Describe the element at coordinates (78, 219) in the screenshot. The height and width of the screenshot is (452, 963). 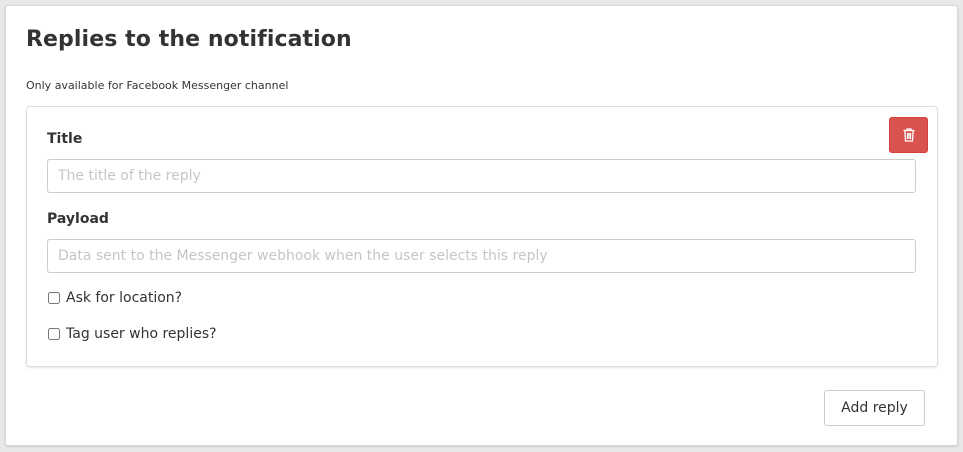
I see `payload-label: Payload` at that location.